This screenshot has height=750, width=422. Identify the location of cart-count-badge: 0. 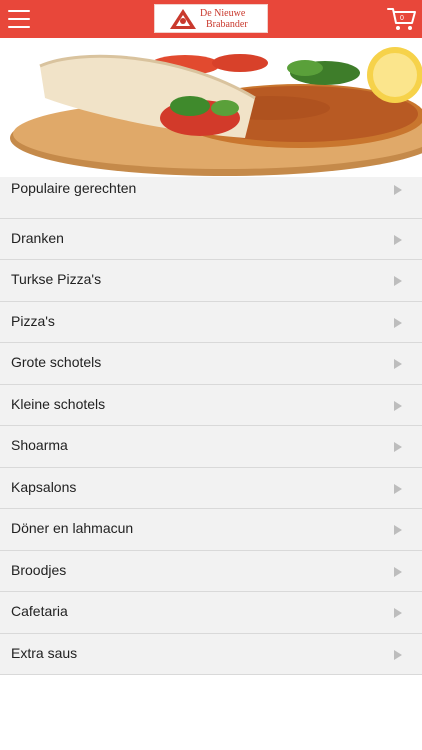
(402, 18).